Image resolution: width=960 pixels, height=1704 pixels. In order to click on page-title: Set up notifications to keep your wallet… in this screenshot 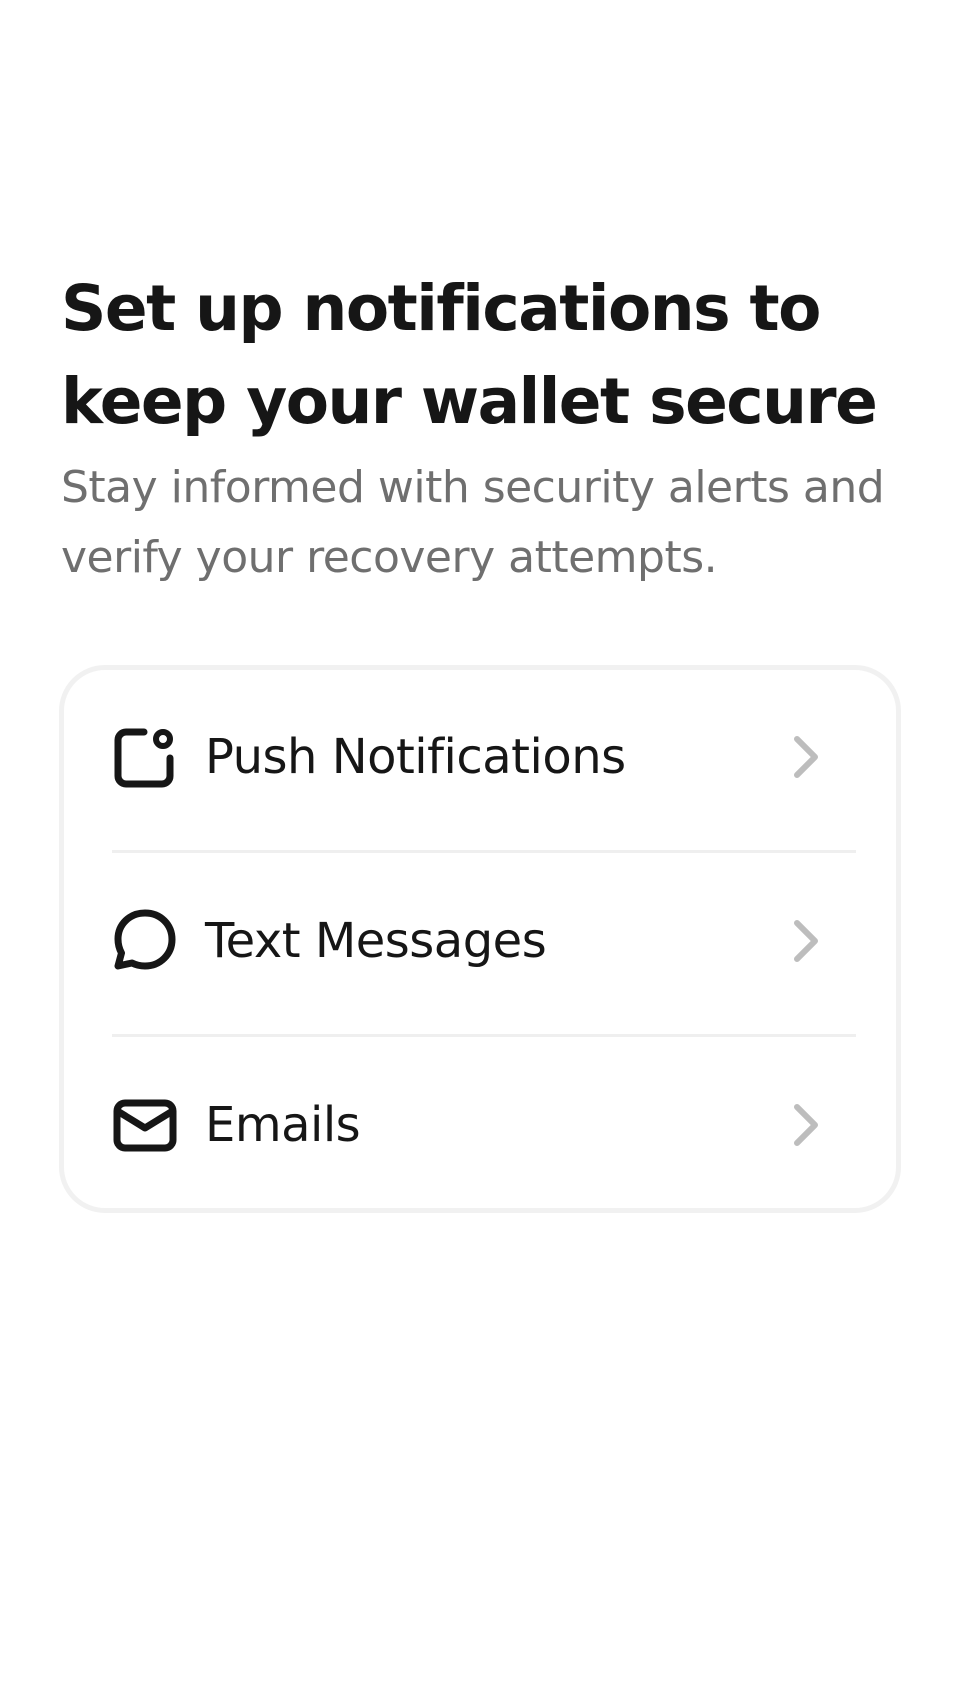, I will do `click(469, 355)`.